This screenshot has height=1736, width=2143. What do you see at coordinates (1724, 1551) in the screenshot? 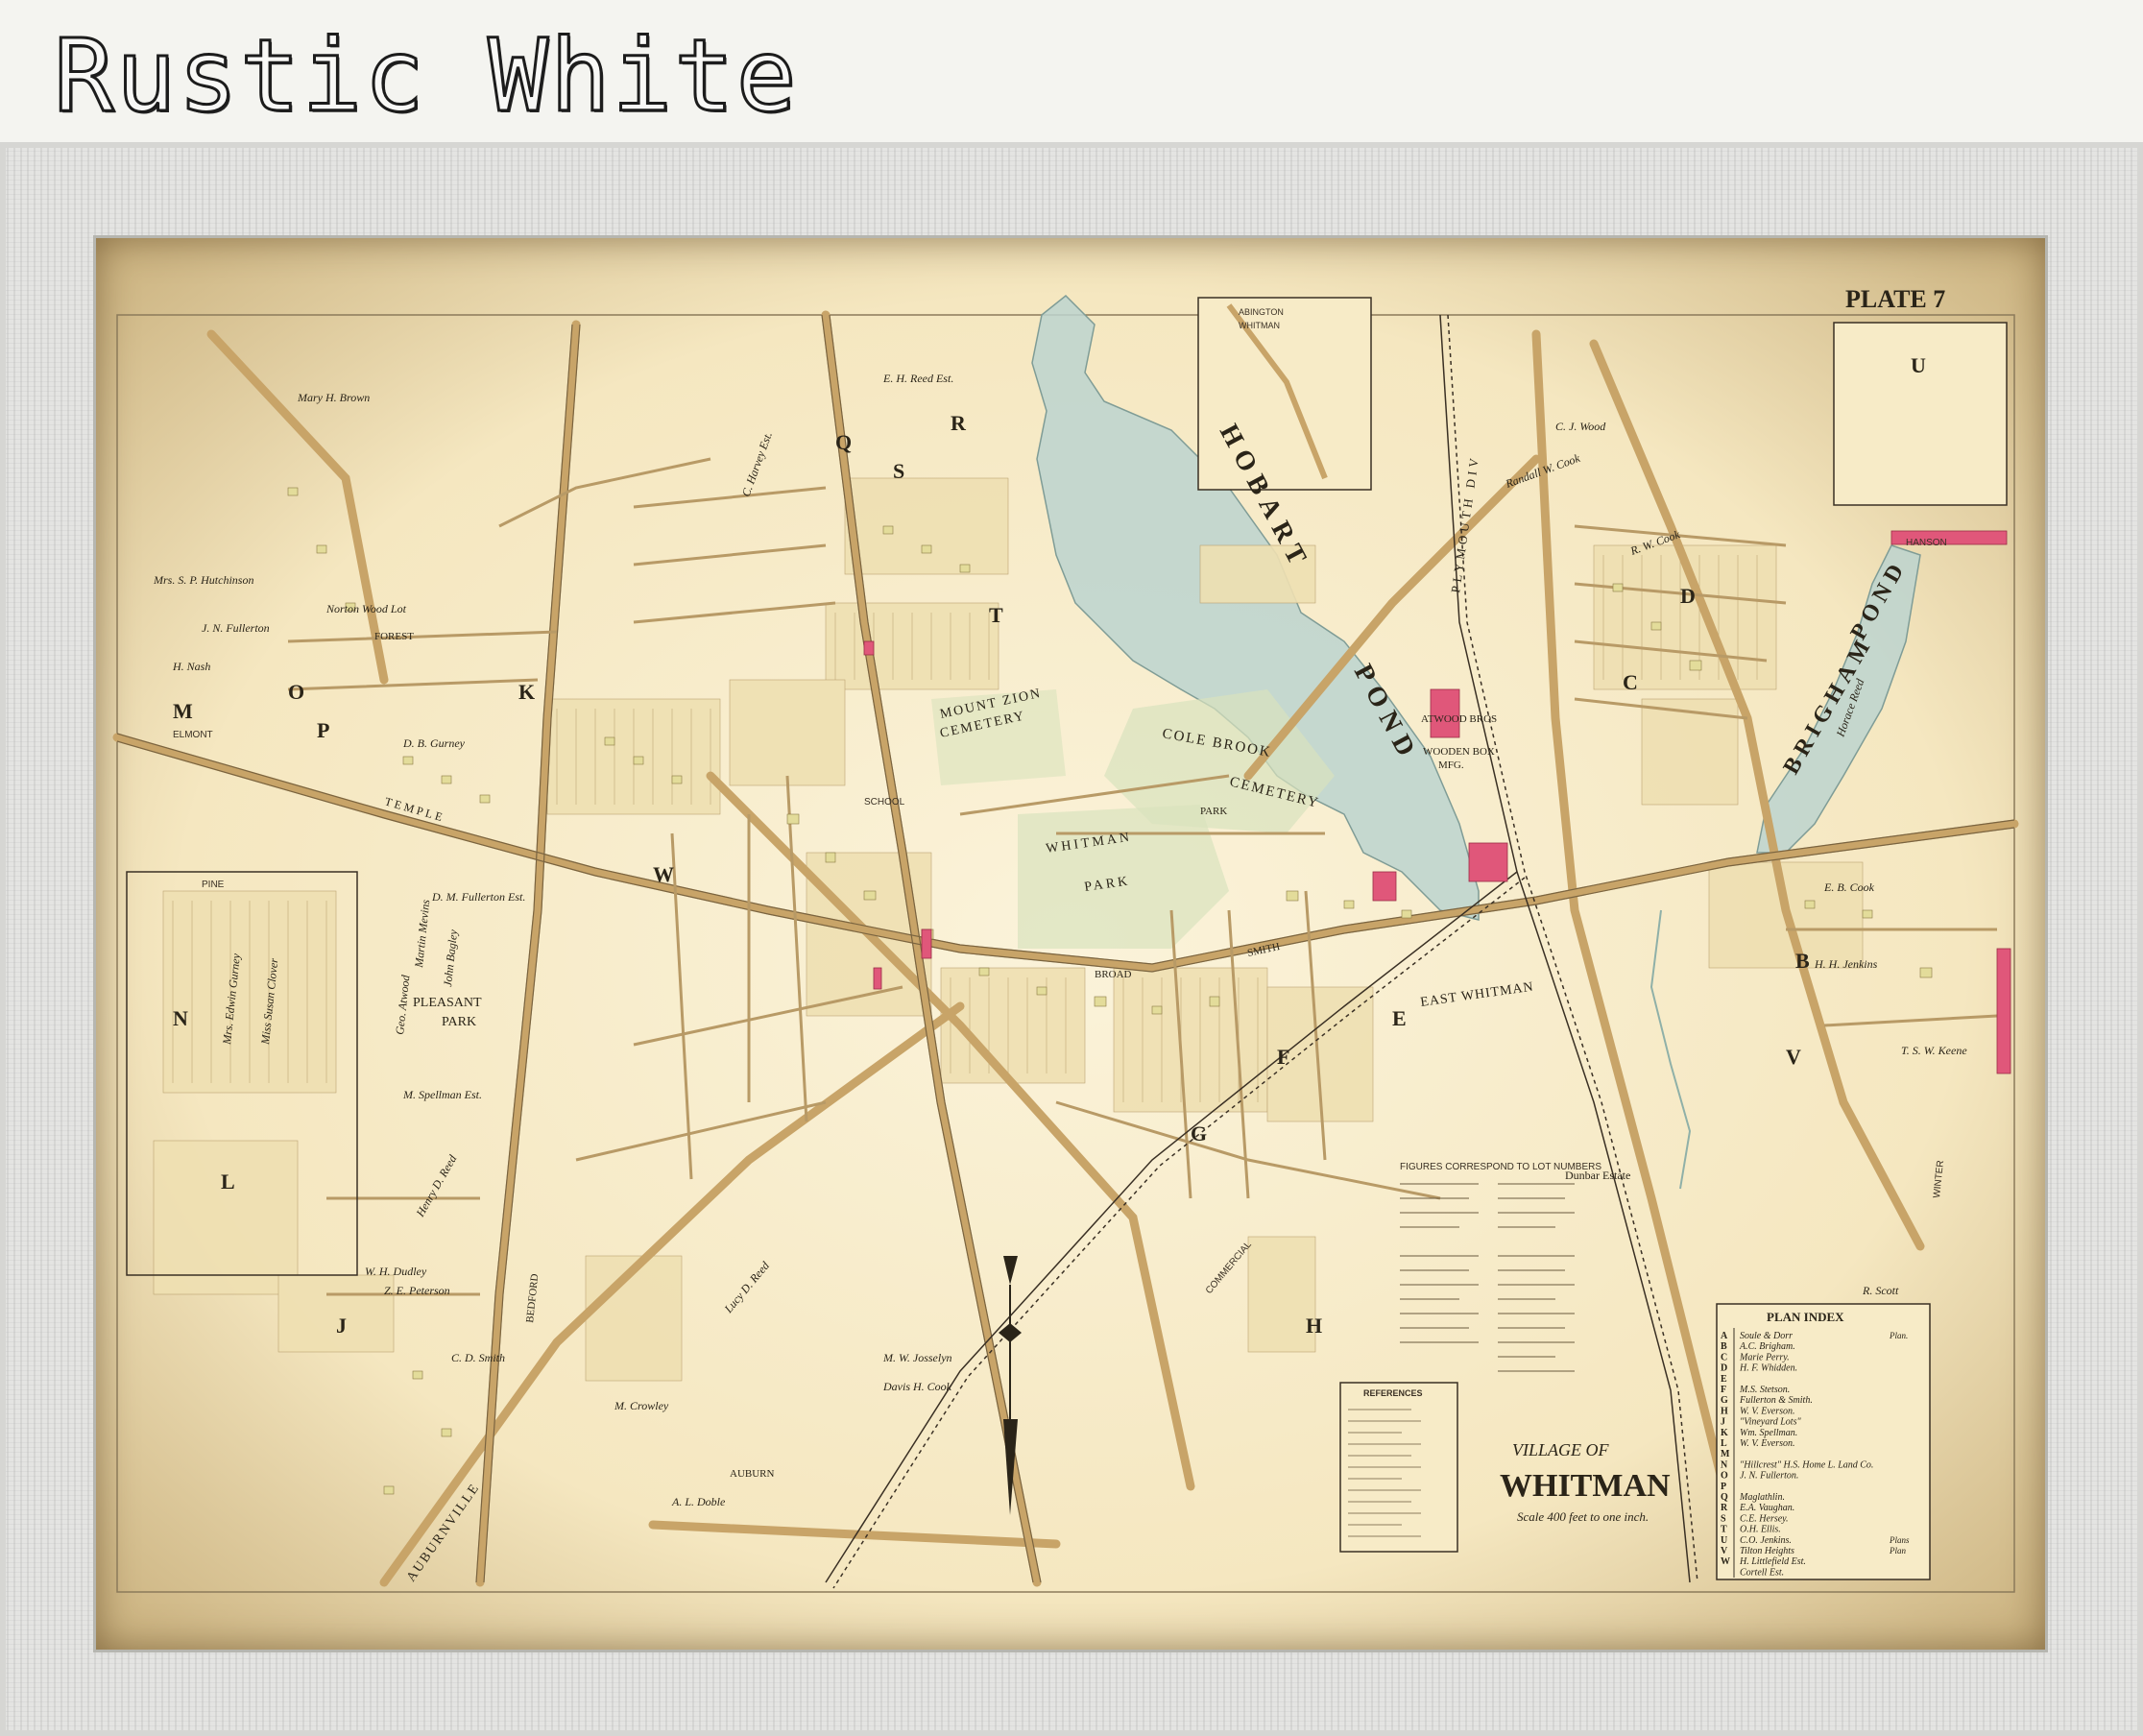
I see `plan-index-letter: V` at bounding box center [1724, 1551].